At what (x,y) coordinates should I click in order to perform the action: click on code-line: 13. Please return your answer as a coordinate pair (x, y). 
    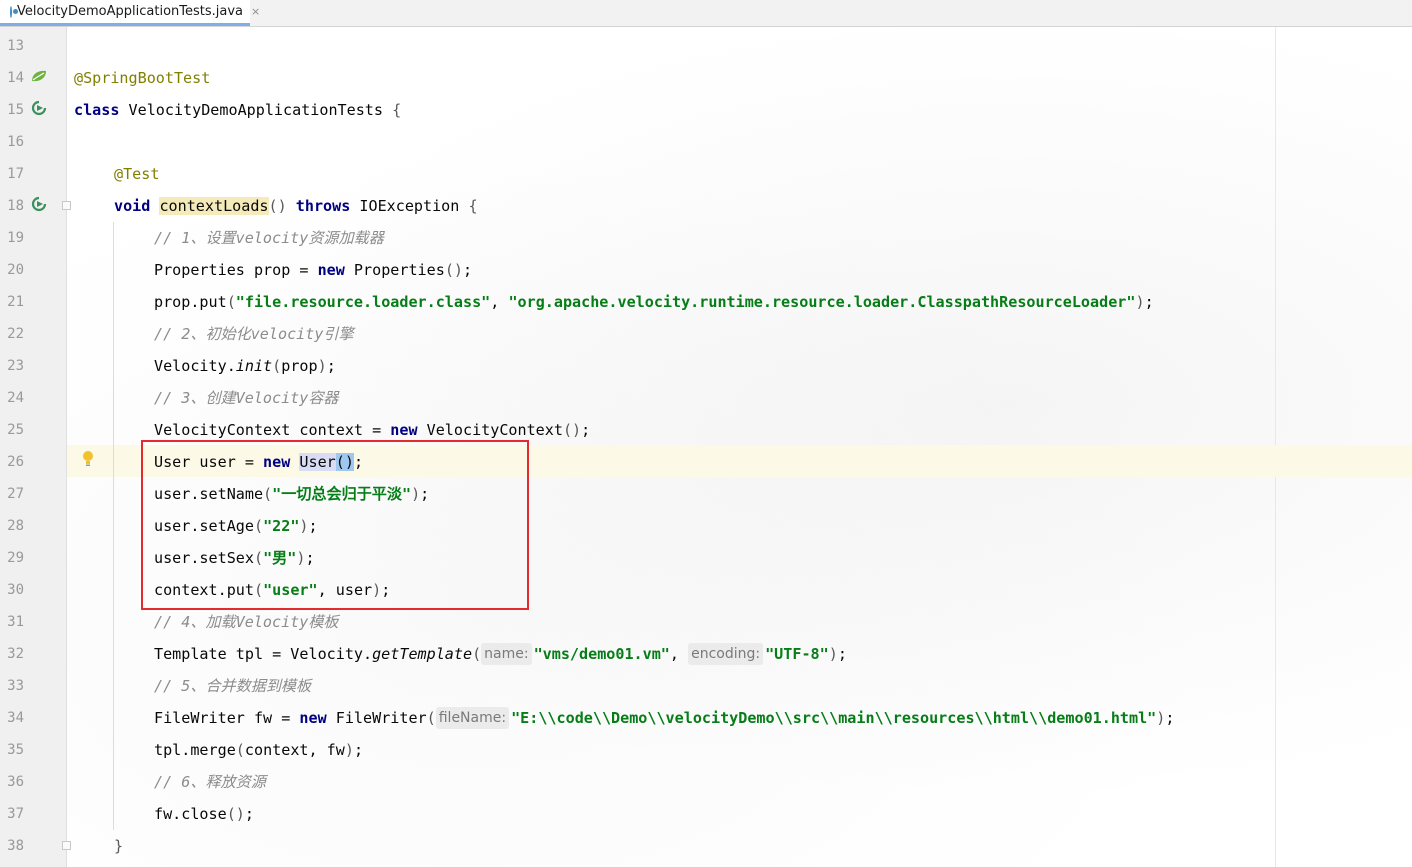
    Looking at the image, I should click on (706, 46).